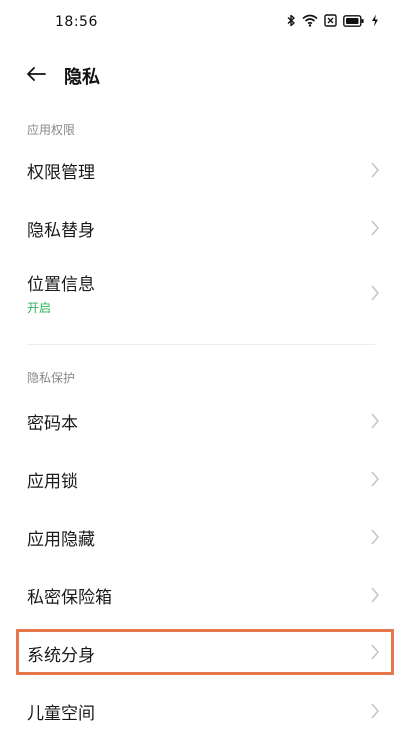 This screenshot has height=735, width=405. I want to click on row-app-hide: 应用隐藏, so click(202, 537).